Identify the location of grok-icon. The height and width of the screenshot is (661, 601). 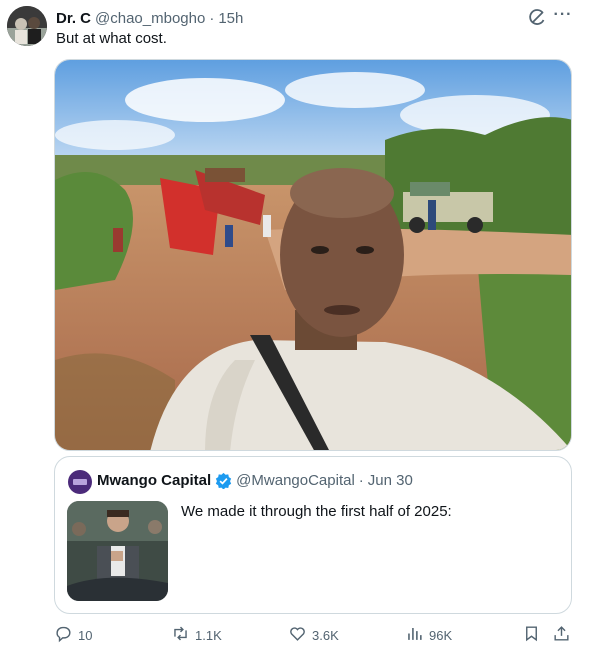
(537, 18).